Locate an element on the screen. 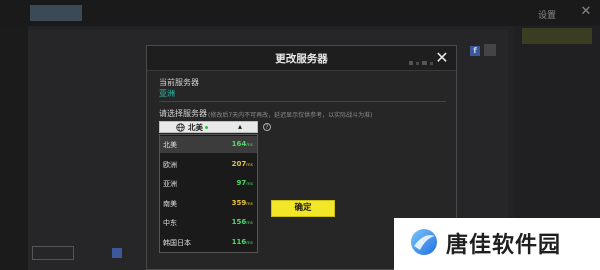 The height and width of the screenshot is (270, 600). server-ping: 116ms is located at coordinates (242, 242).